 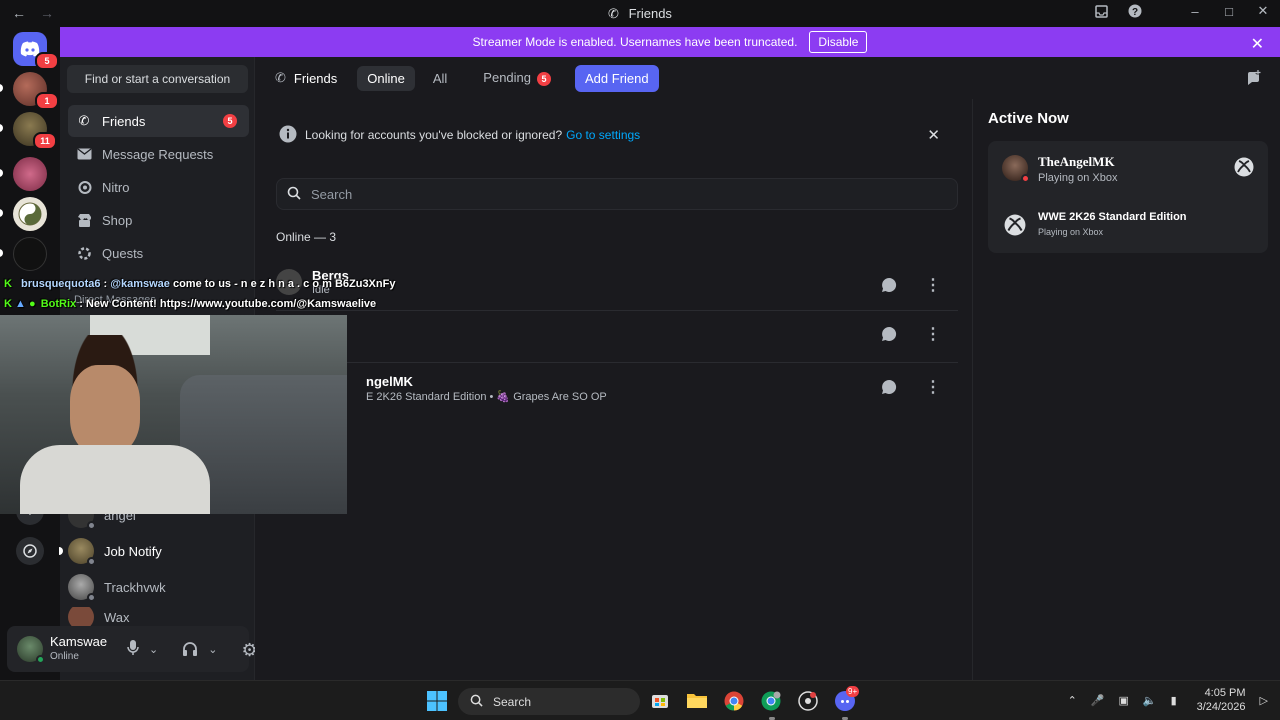 I want to click on tab-all: All, so click(x=440, y=78).